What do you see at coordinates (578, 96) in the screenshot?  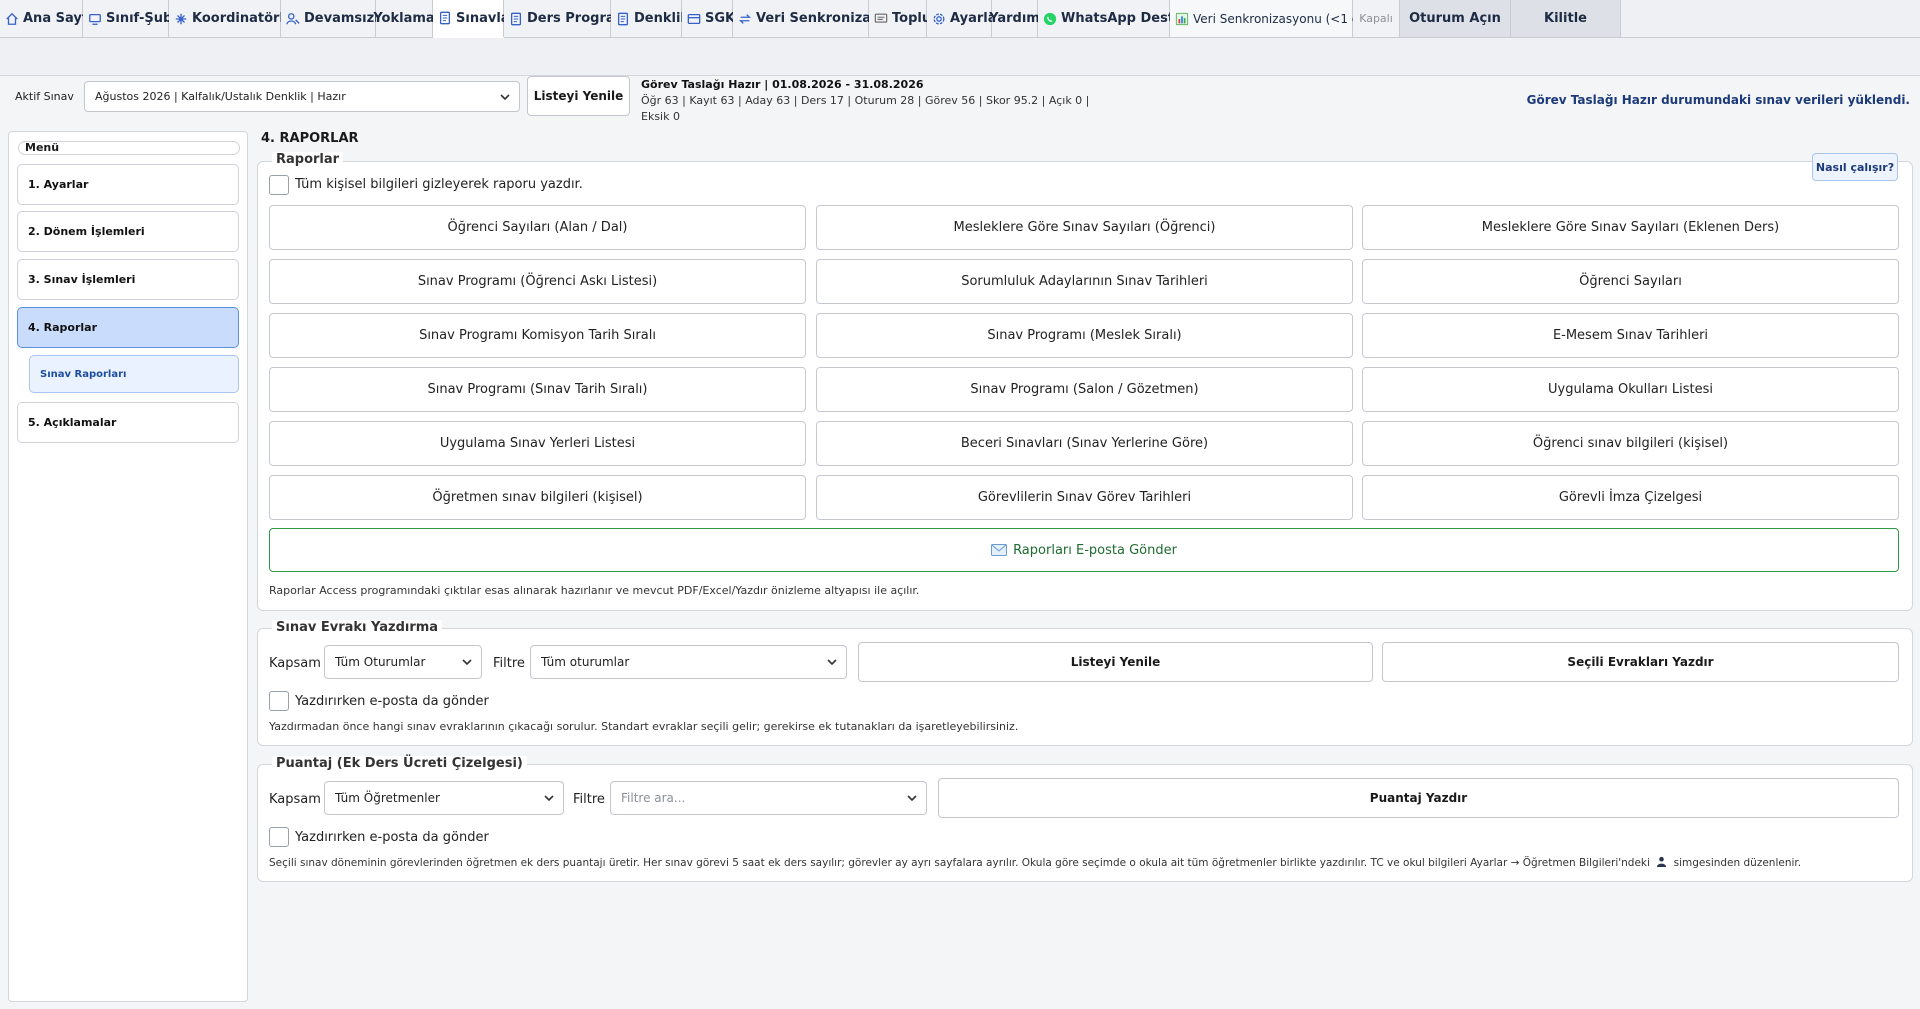 I see `exam-refresh-button: Listeyi Yenile` at bounding box center [578, 96].